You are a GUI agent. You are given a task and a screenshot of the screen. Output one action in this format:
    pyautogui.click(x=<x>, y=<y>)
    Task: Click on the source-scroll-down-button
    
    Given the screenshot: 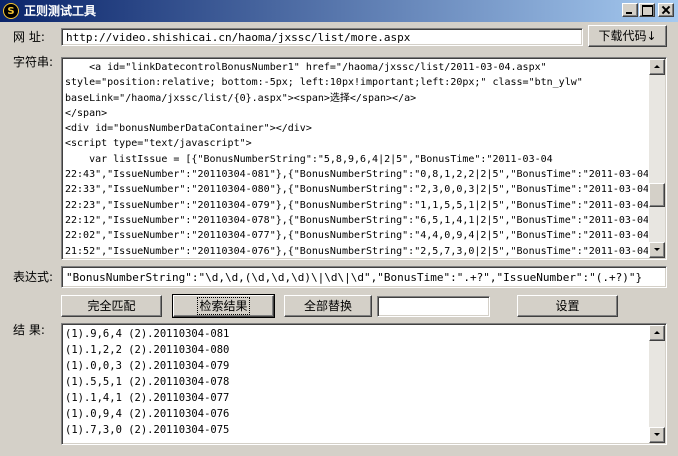 What is the action you would take?
    pyautogui.click(x=657, y=250)
    